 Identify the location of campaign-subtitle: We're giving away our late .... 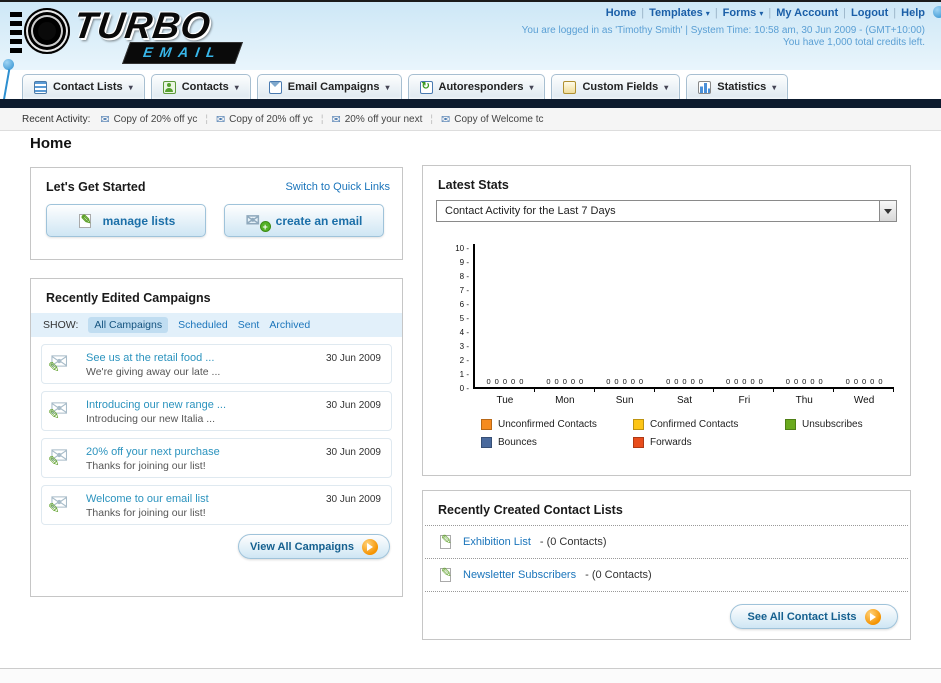
(153, 372).